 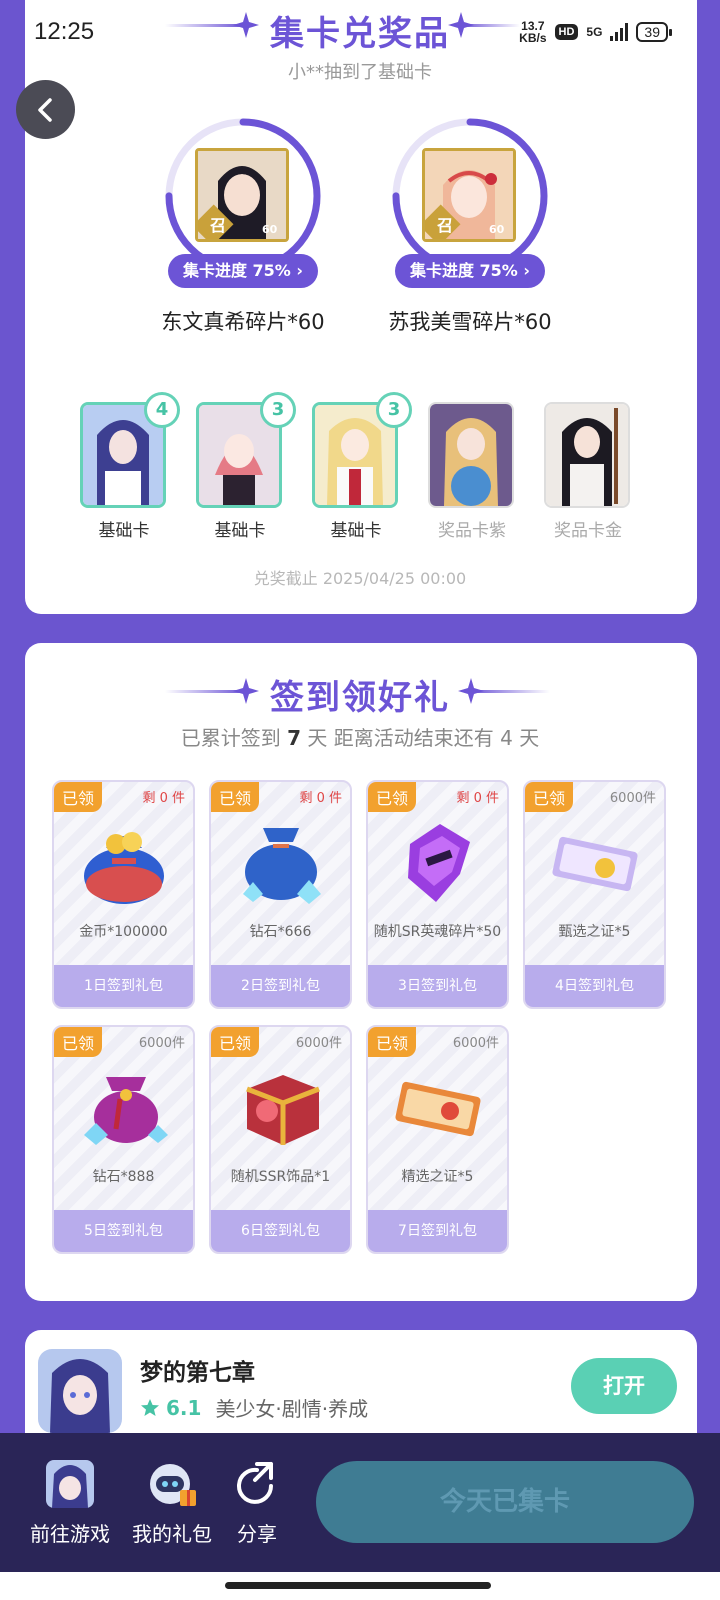 I want to click on goto-game-label: 前往游戏, so click(x=70, y=1534).